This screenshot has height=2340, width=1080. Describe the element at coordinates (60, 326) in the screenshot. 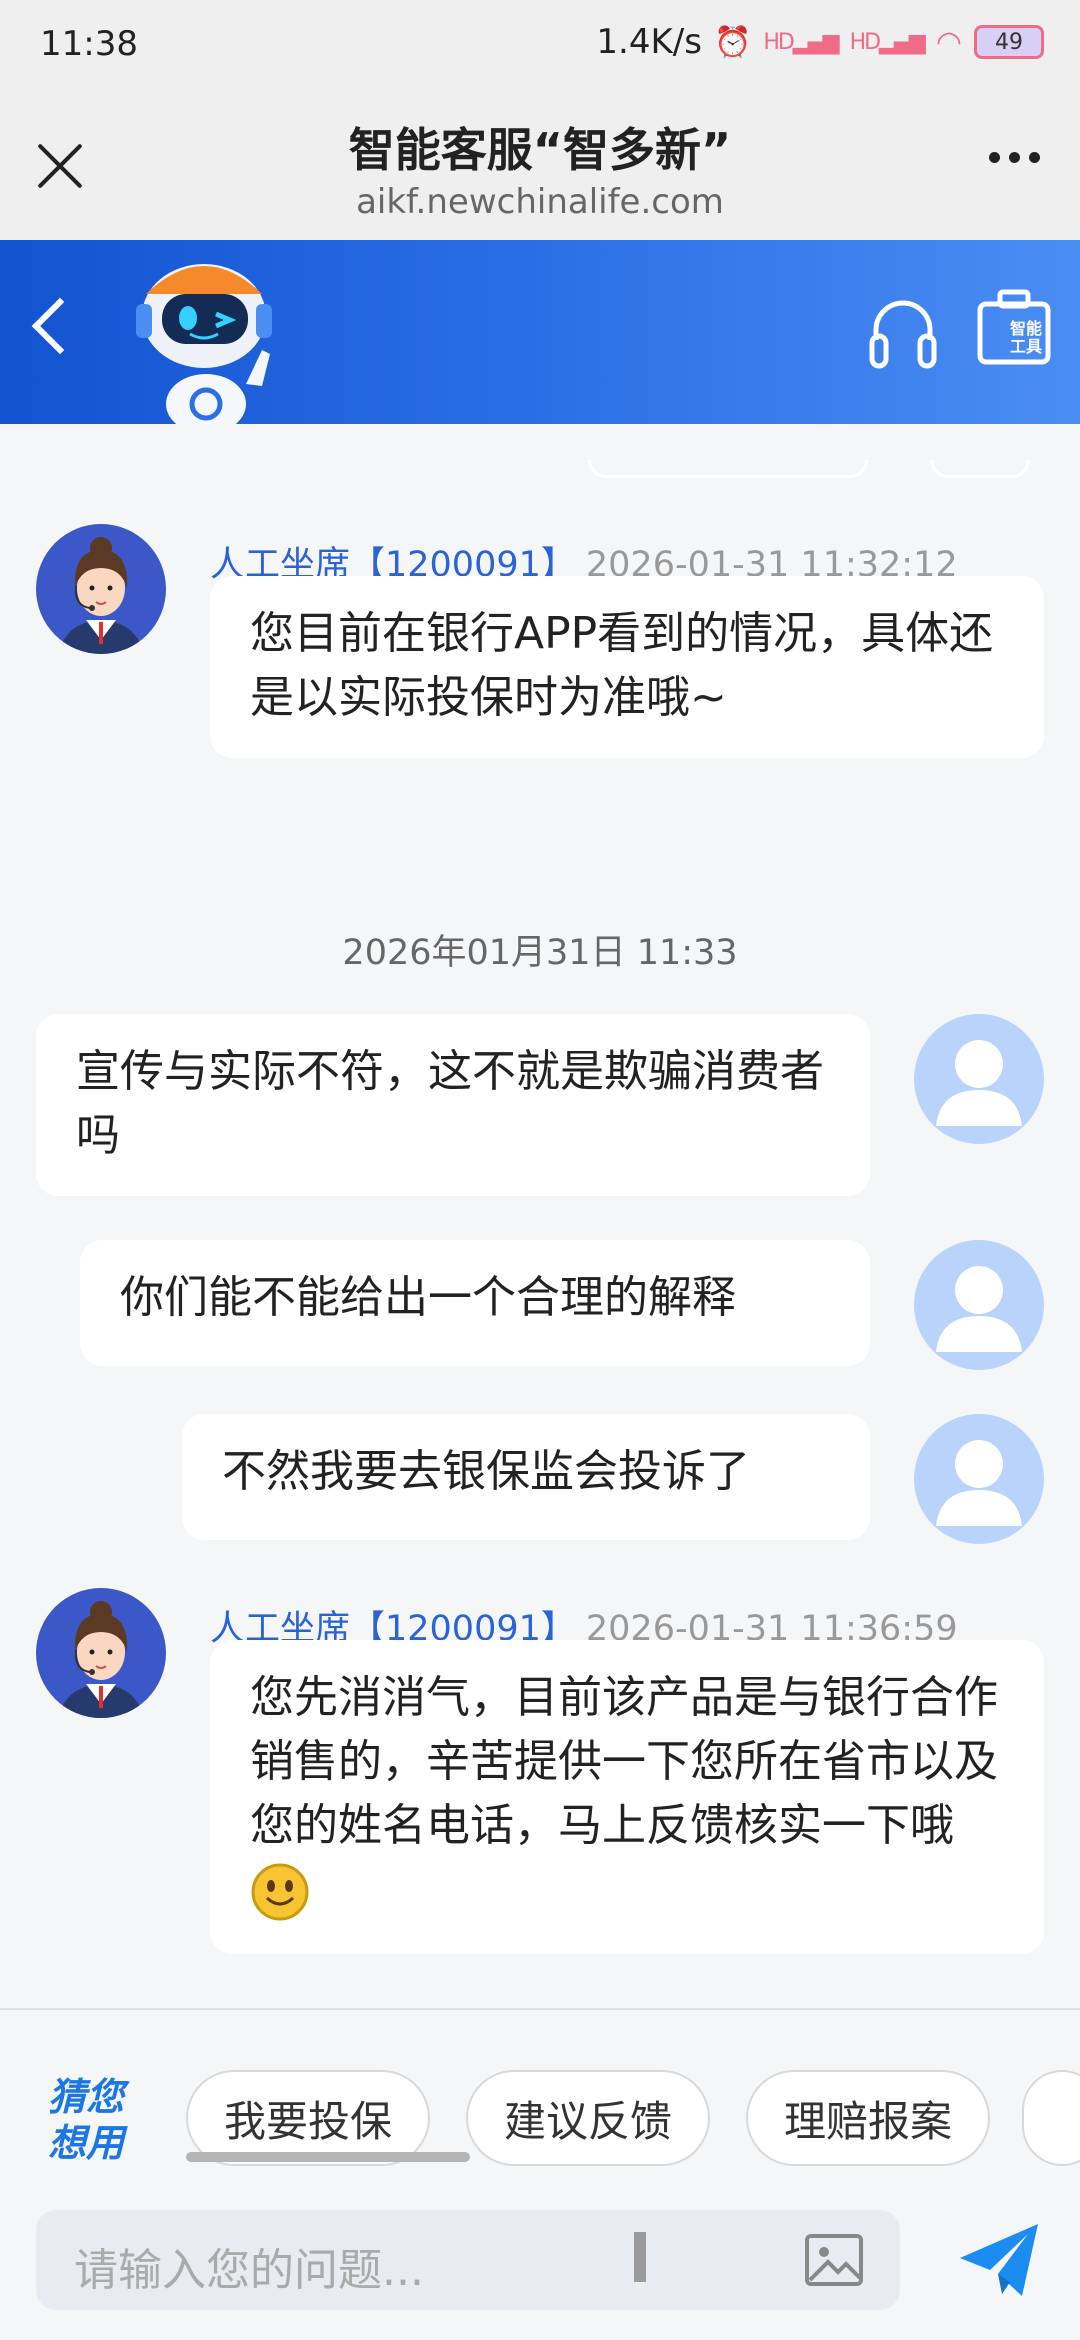

I see `back-chevron-icon` at that location.